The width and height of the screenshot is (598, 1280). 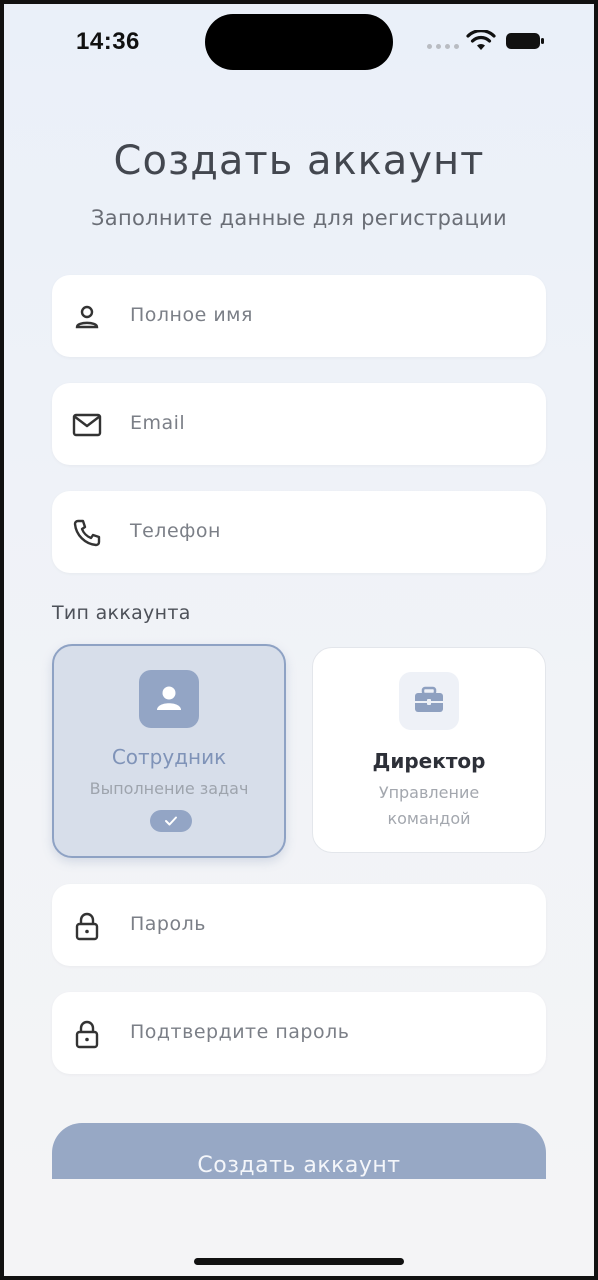 What do you see at coordinates (299, 532) in the screenshot?
I see `phone-field: Телефон` at bounding box center [299, 532].